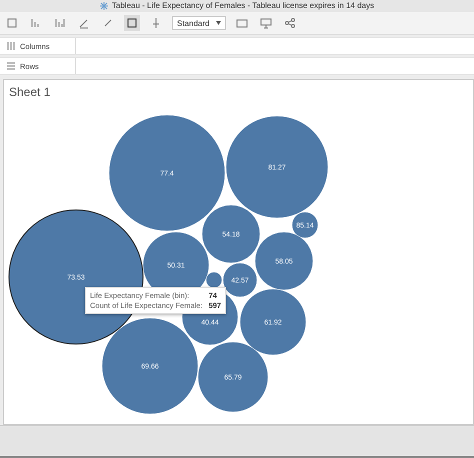 The width and height of the screenshot is (474, 458). Describe the element at coordinates (243, 5) in the screenshot. I see `window-title: Tableau - Life Expectancy of Females - Tableau license expires in 14 days` at that location.